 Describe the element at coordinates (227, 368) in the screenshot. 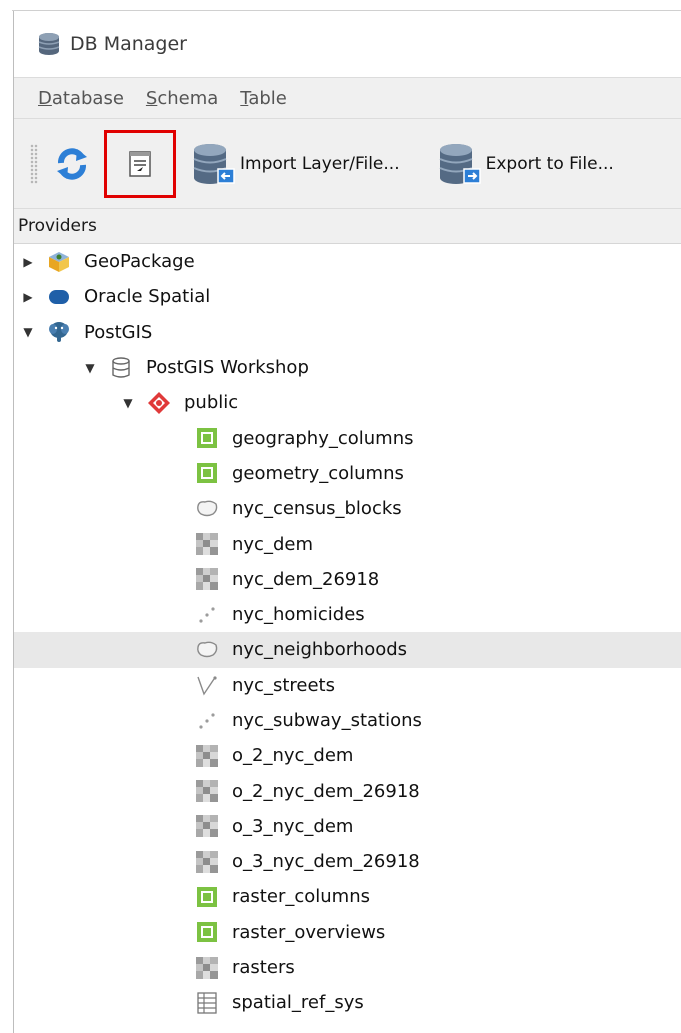

I see `tree-item-label: PostGIS Workshop` at that location.